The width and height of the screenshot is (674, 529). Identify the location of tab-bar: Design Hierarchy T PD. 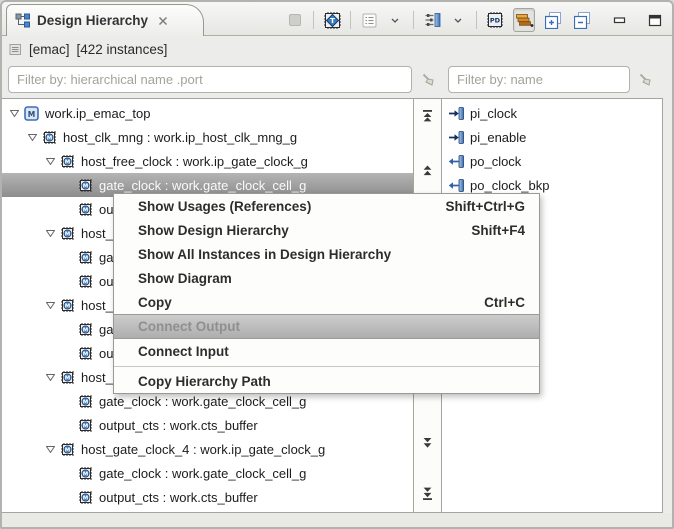
(337, 19).